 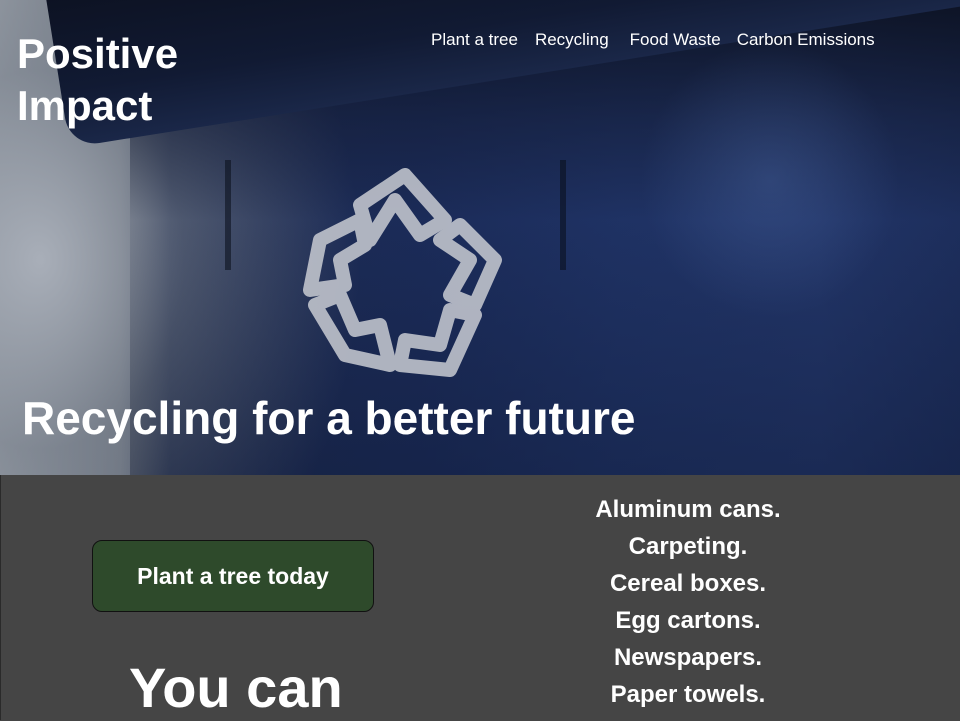 What do you see at coordinates (474, 40) in the screenshot?
I see `nav-link-plant-a-tree: Plant a tree` at bounding box center [474, 40].